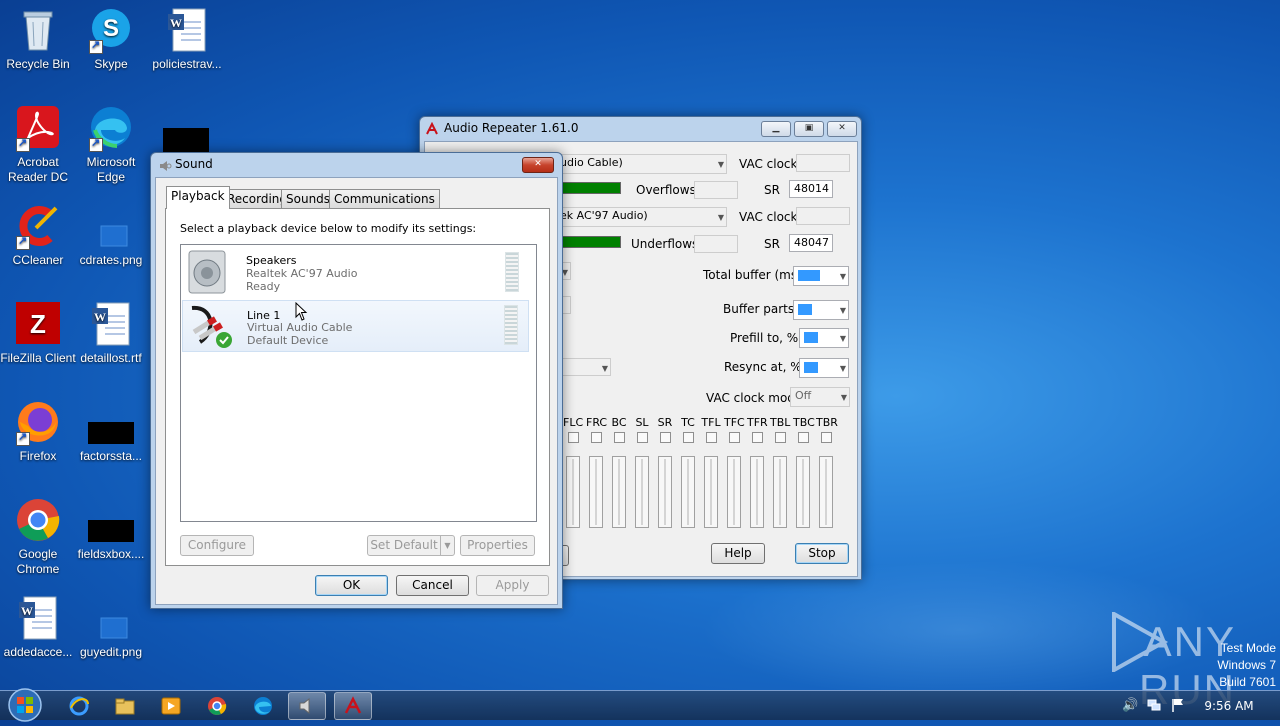  I want to click on vac-clock-mode-select: Off ▼, so click(820, 397).